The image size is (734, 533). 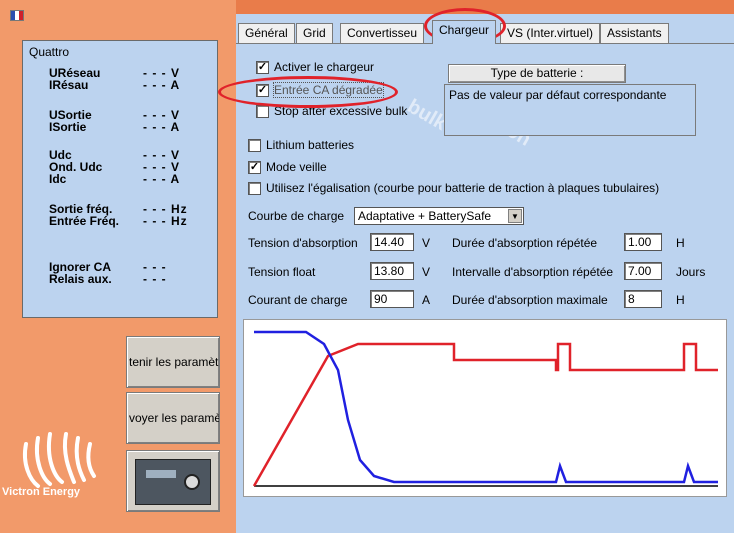 What do you see at coordinates (173, 362) in the screenshot?
I see `get-settings-button: tenir les paramèt` at bounding box center [173, 362].